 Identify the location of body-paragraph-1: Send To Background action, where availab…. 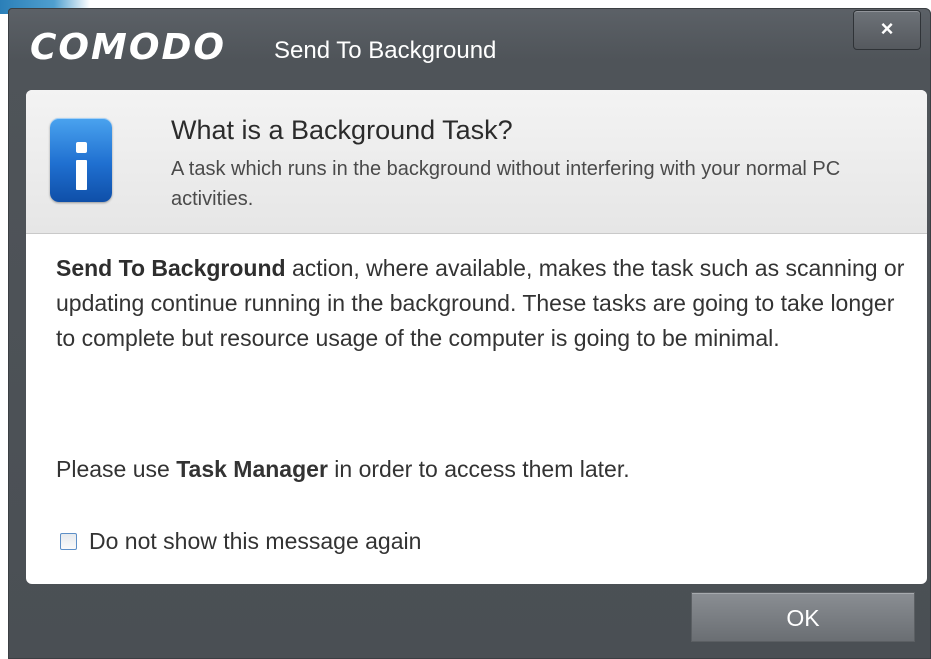
(486, 303).